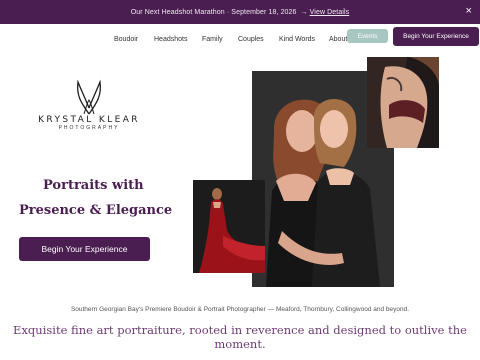 The width and height of the screenshot is (480, 360). Describe the element at coordinates (89, 97) in the screenshot. I see `logo-icon` at that location.